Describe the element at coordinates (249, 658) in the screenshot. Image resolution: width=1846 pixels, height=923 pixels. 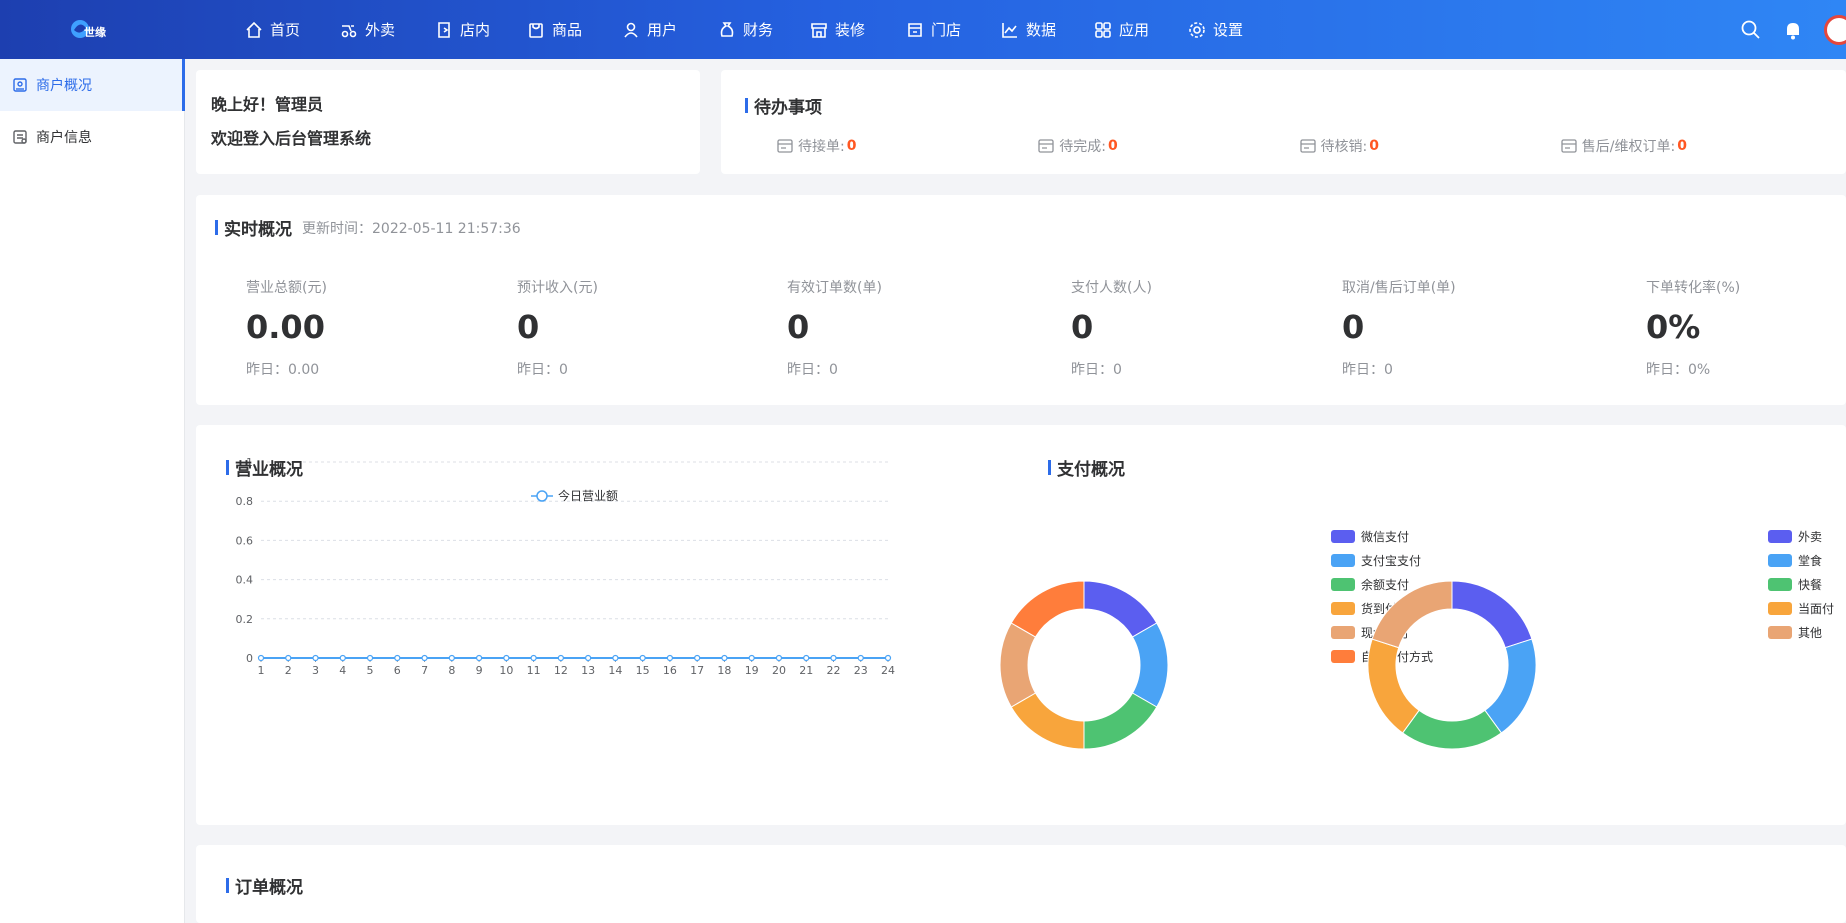
I see `y-tick-label: 0` at that location.